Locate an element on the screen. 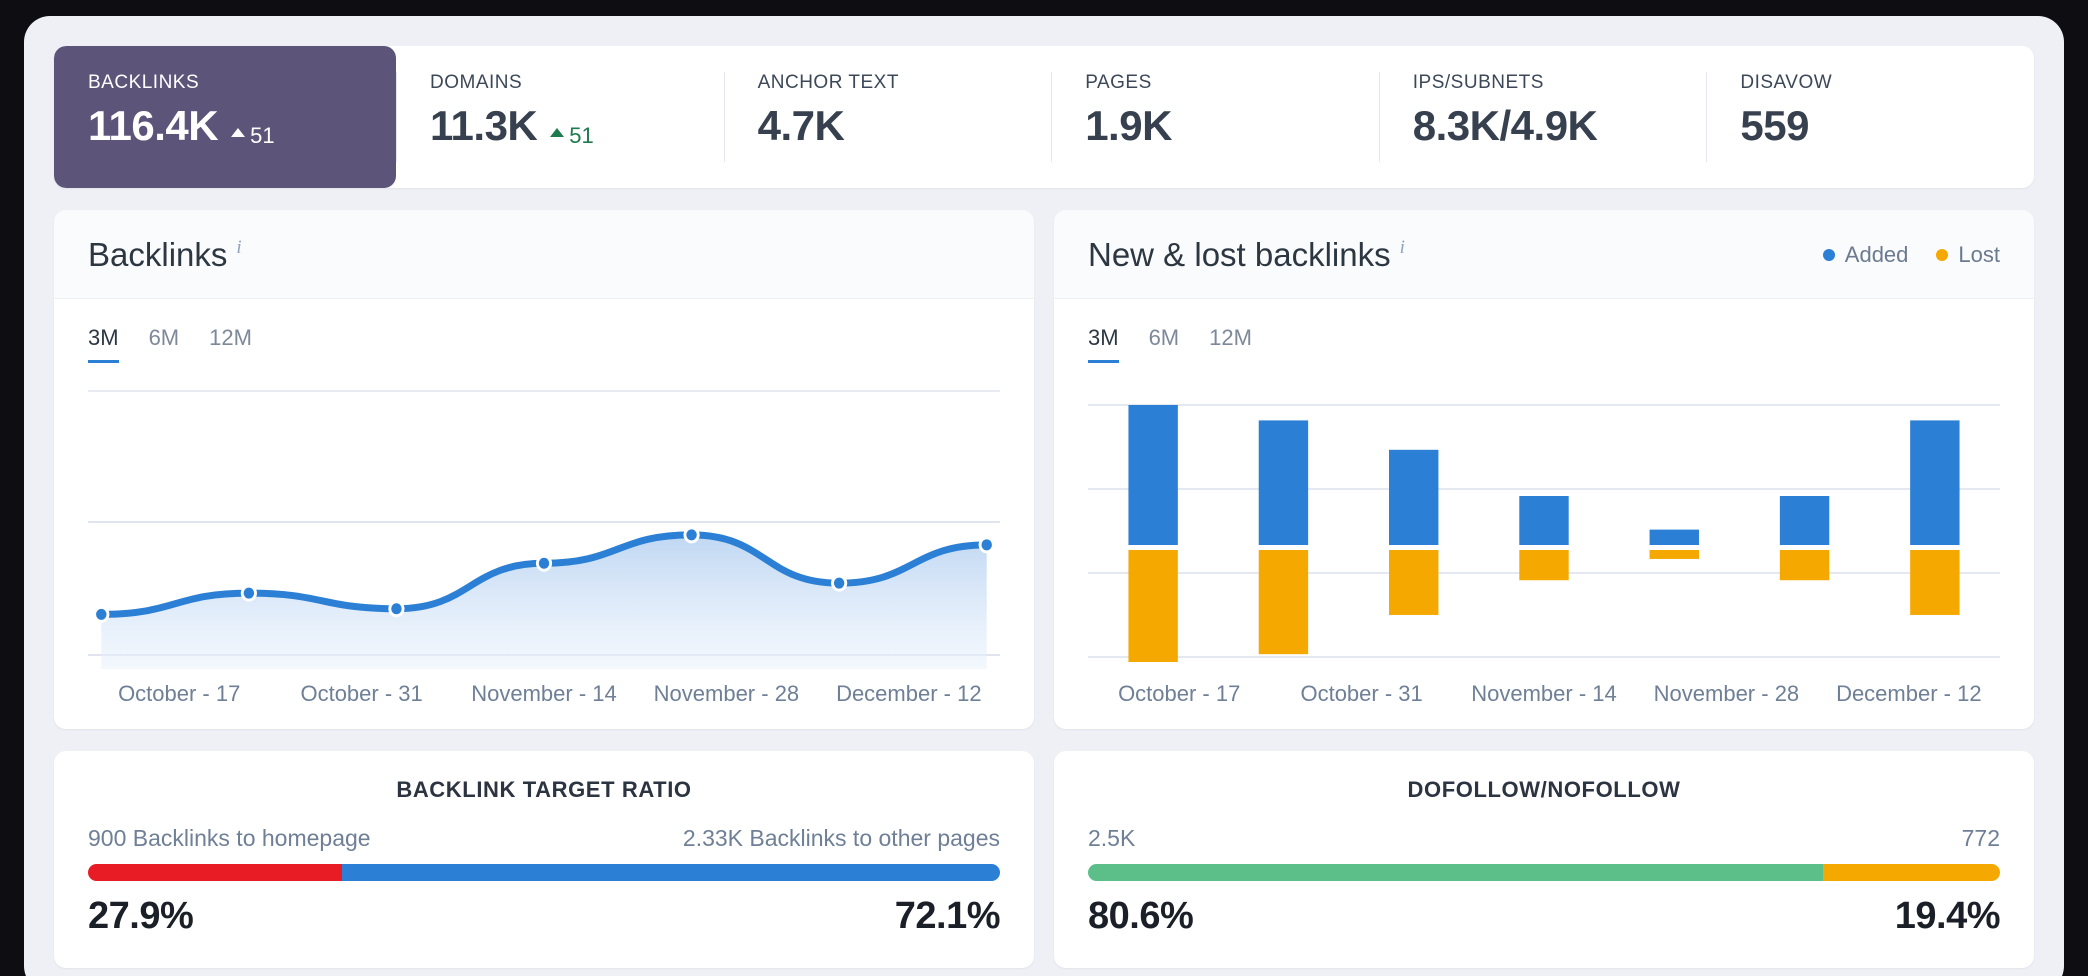  kpi-backlinks: BACKLINKS 116.4K 51 is located at coordinates (225, 117).